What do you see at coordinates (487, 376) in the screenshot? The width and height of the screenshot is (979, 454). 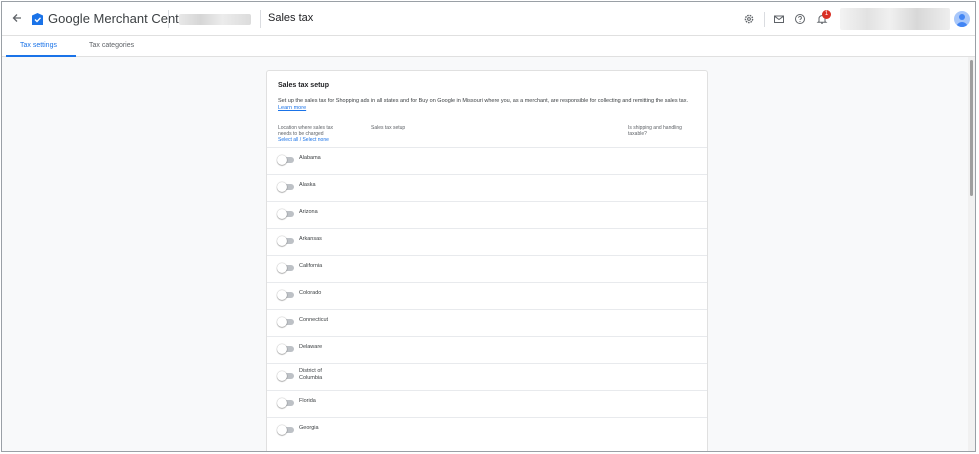 I see `state-row: District of Columbia` at bounding box center [487, 376].